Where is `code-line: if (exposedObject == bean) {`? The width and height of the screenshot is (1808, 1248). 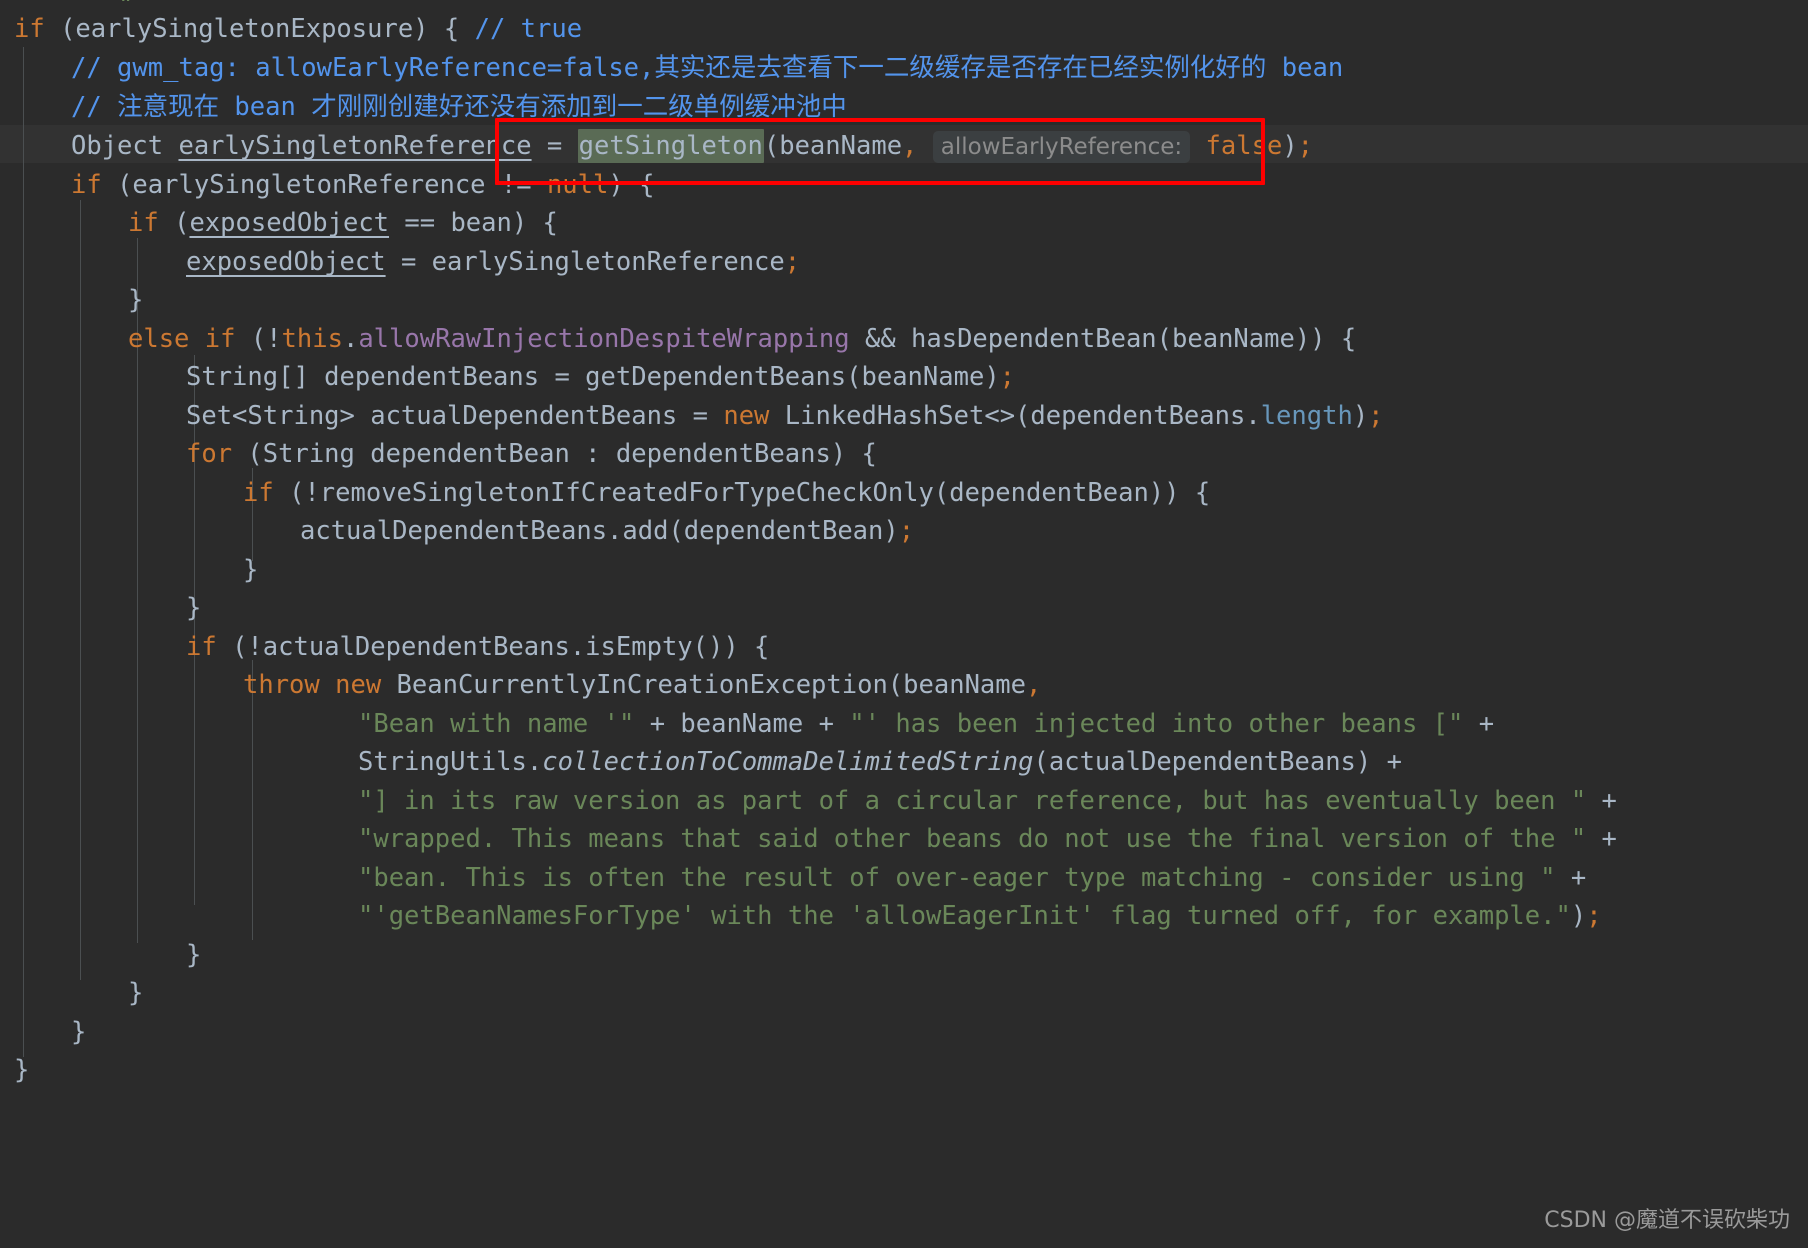
code-line: if (exposedObject == bean) { is located at coordinates (343, 223).